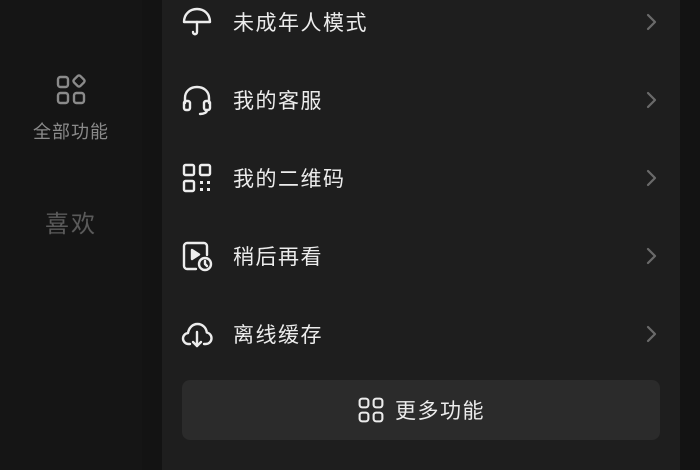 The image size is (700, 470). What do you see at coordinates (278, 101) in the screenshot?
I see `menu-item-label: 我的客服` at bounding box center [278, 101].